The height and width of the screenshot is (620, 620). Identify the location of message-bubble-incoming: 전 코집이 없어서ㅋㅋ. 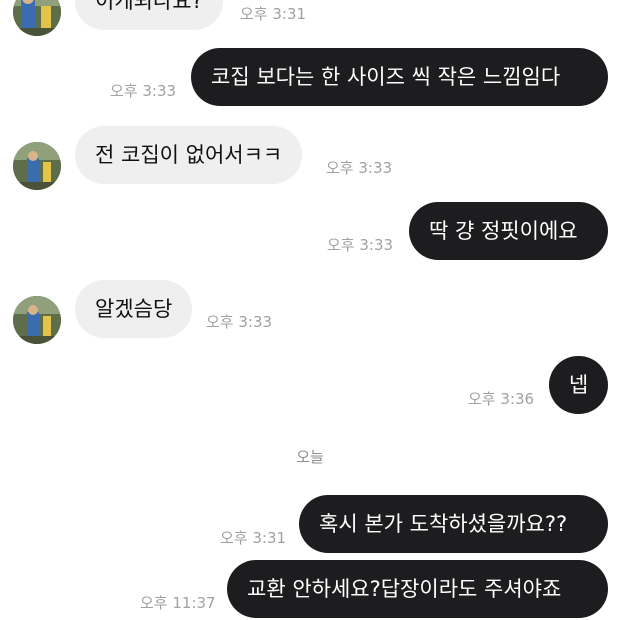
(189, 155).